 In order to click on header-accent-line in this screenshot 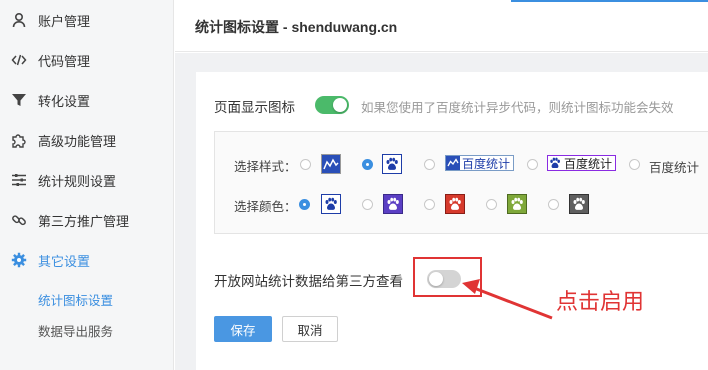, I will do `click(609, 1)`.